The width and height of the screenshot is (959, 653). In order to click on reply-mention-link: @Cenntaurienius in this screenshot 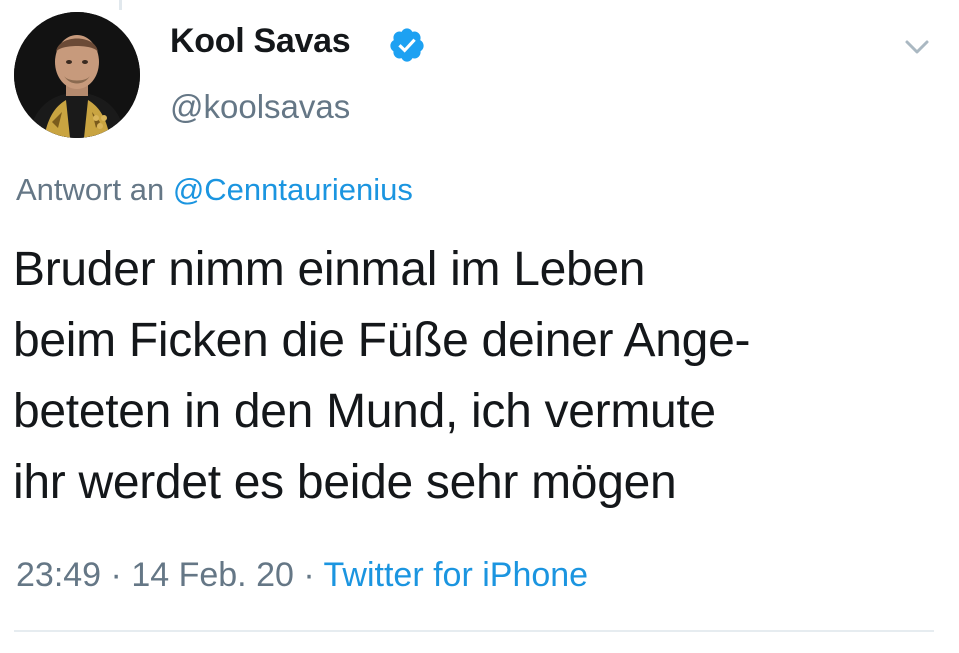, I will do `click(293, 189)`.